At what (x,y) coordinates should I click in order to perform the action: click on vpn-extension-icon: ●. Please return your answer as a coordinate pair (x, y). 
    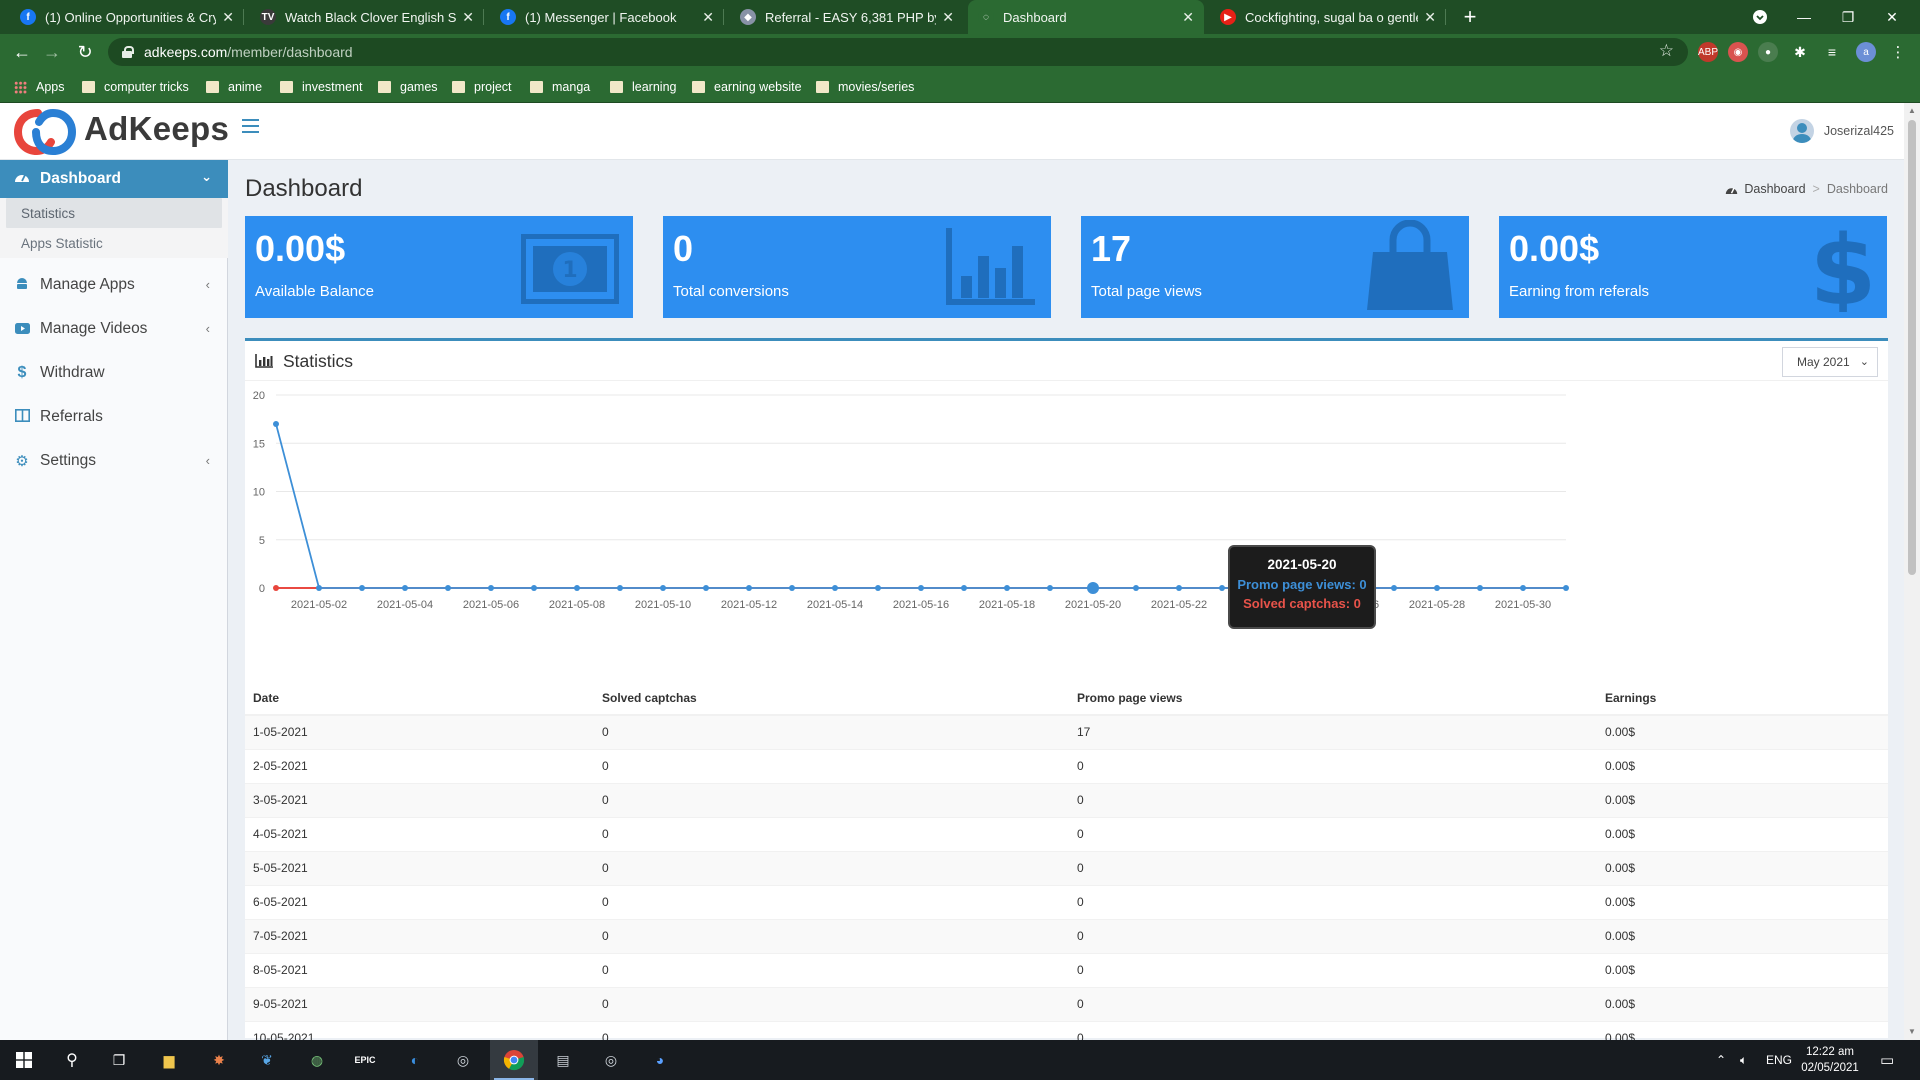
    Looking at the image, I should click on (1768, 52).